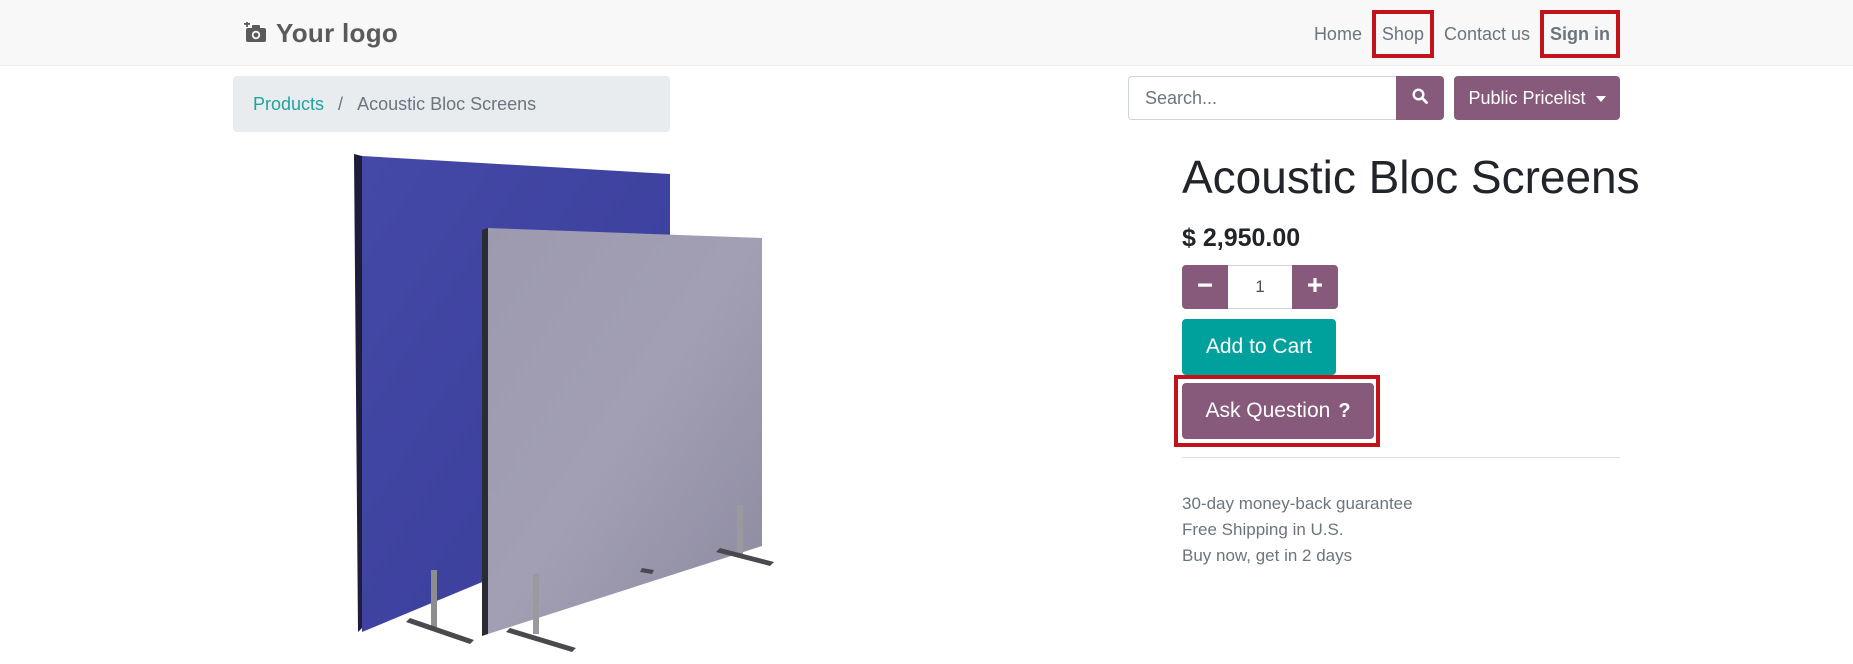  What do you see at coordinates (1241, 238) in the screenshot?
I see `product-price: $ 2,950.00` at bounding box center [1241, 238].